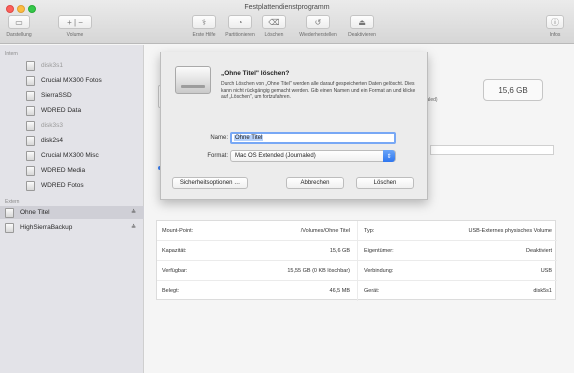 The height and width of the screenshot is (373, 574). What do you see at coordinates (62, 185) in the screenshot?
I see `sidebar-item-label: WDRED Fotos` at bounding box center [62, 185].